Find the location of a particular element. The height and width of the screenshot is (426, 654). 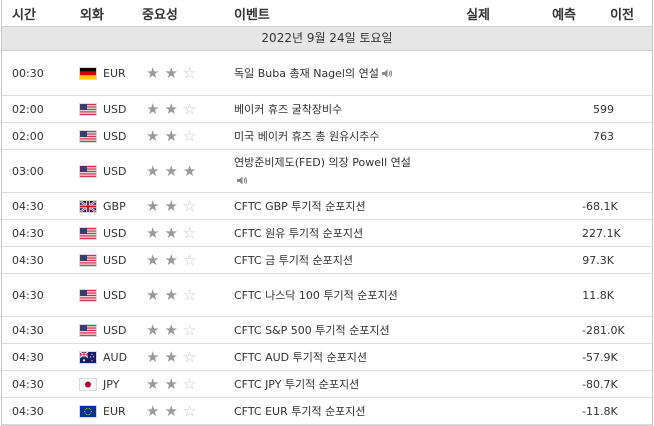

event-name: 베이커 휴즈 굴착장비수 is located at coordinates (318, 109).